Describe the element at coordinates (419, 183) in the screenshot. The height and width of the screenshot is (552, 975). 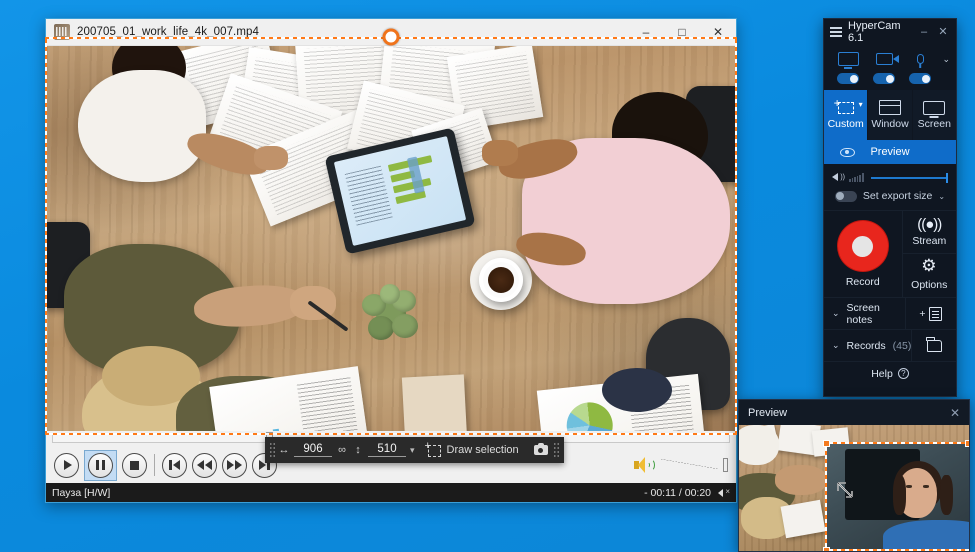
I see `tablet-bar-chart` at that location.